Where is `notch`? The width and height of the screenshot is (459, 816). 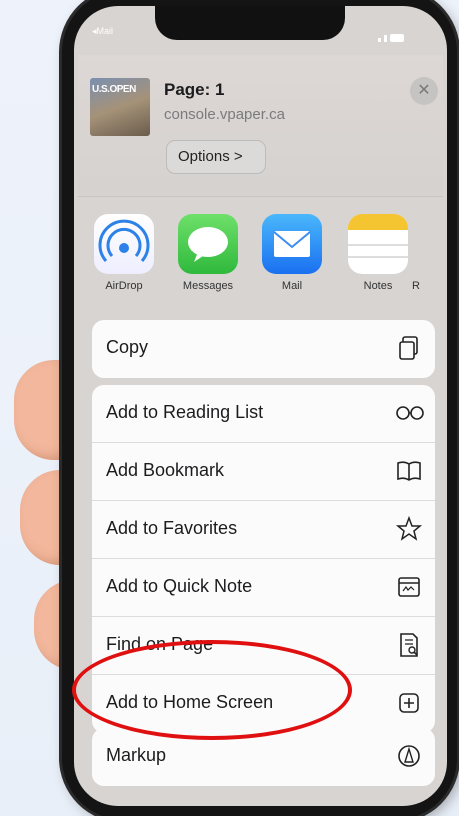
notch is located at coordinates (250, 23).